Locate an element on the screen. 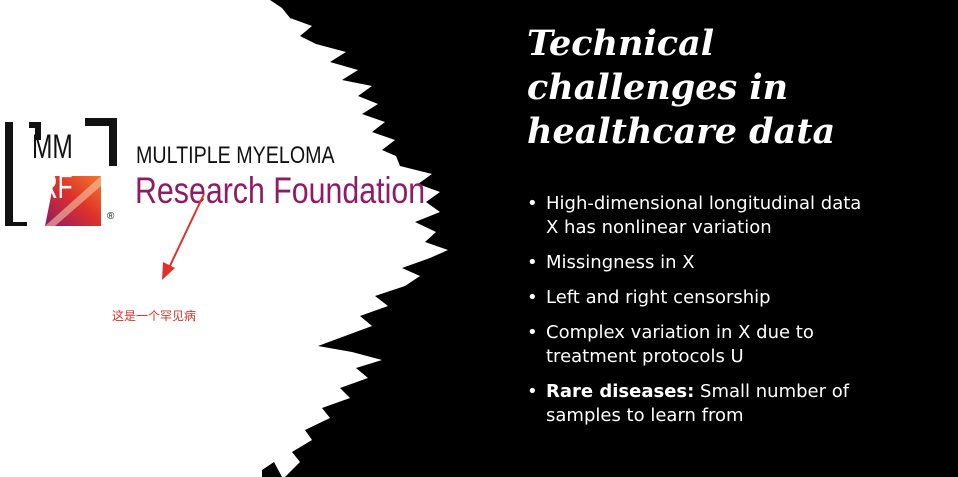 The width and height of the screenshot is (958, 477). title-line: Technical is located at coordinates (621, 43).